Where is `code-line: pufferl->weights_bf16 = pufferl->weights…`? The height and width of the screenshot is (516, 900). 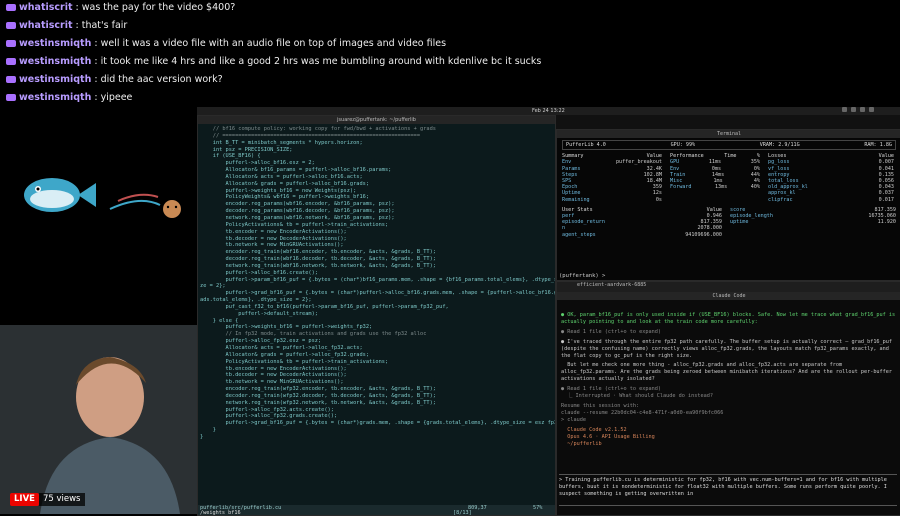 code-line: pufferl->weights_bf16 = pufferl->weights… is located at coordinates (286, 327).